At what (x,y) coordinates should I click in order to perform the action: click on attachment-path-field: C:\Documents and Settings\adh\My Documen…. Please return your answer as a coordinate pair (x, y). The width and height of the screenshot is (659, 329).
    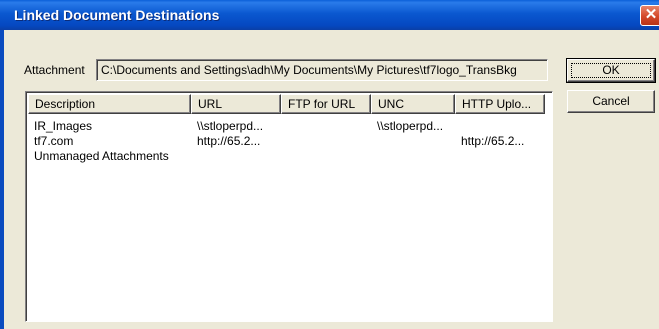
    Looking at the image, I should click on (322, 70).